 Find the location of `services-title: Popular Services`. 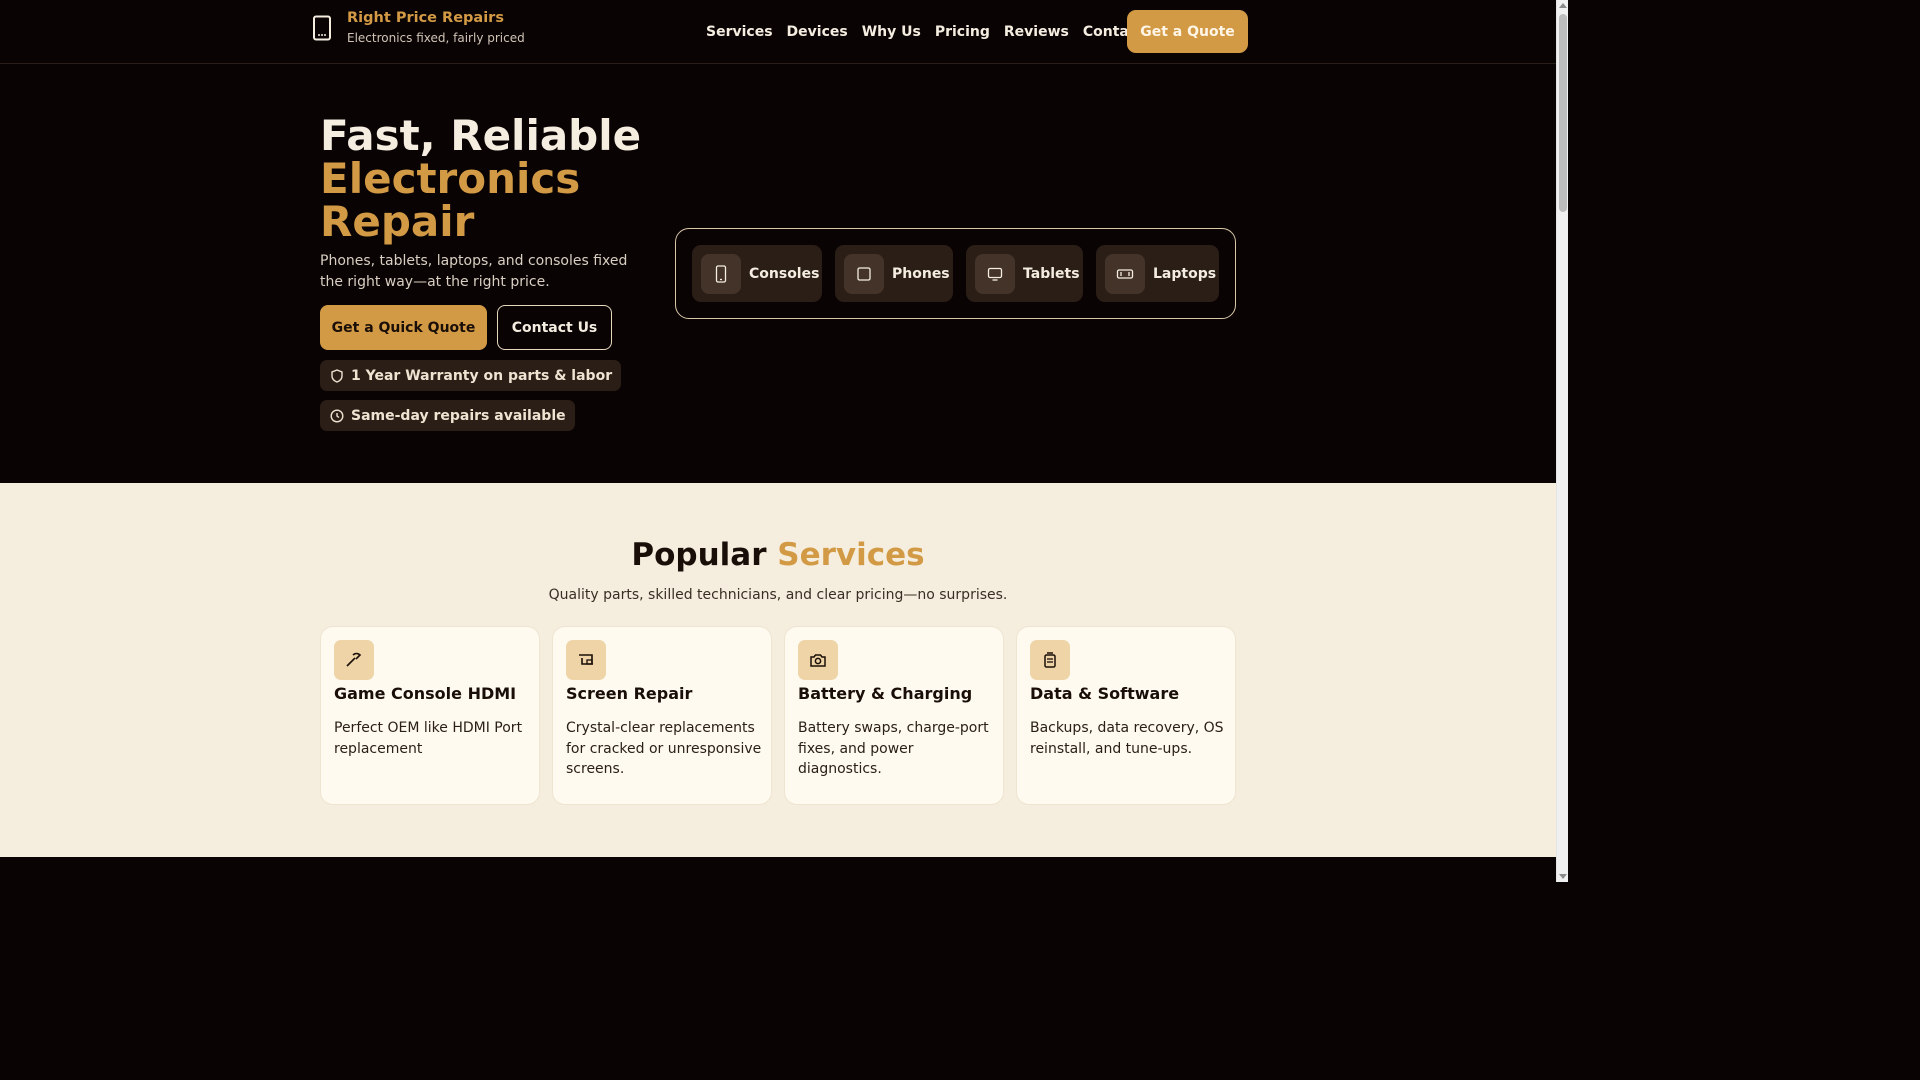

services-title: Popular Services is located at coordinates (778, 555).